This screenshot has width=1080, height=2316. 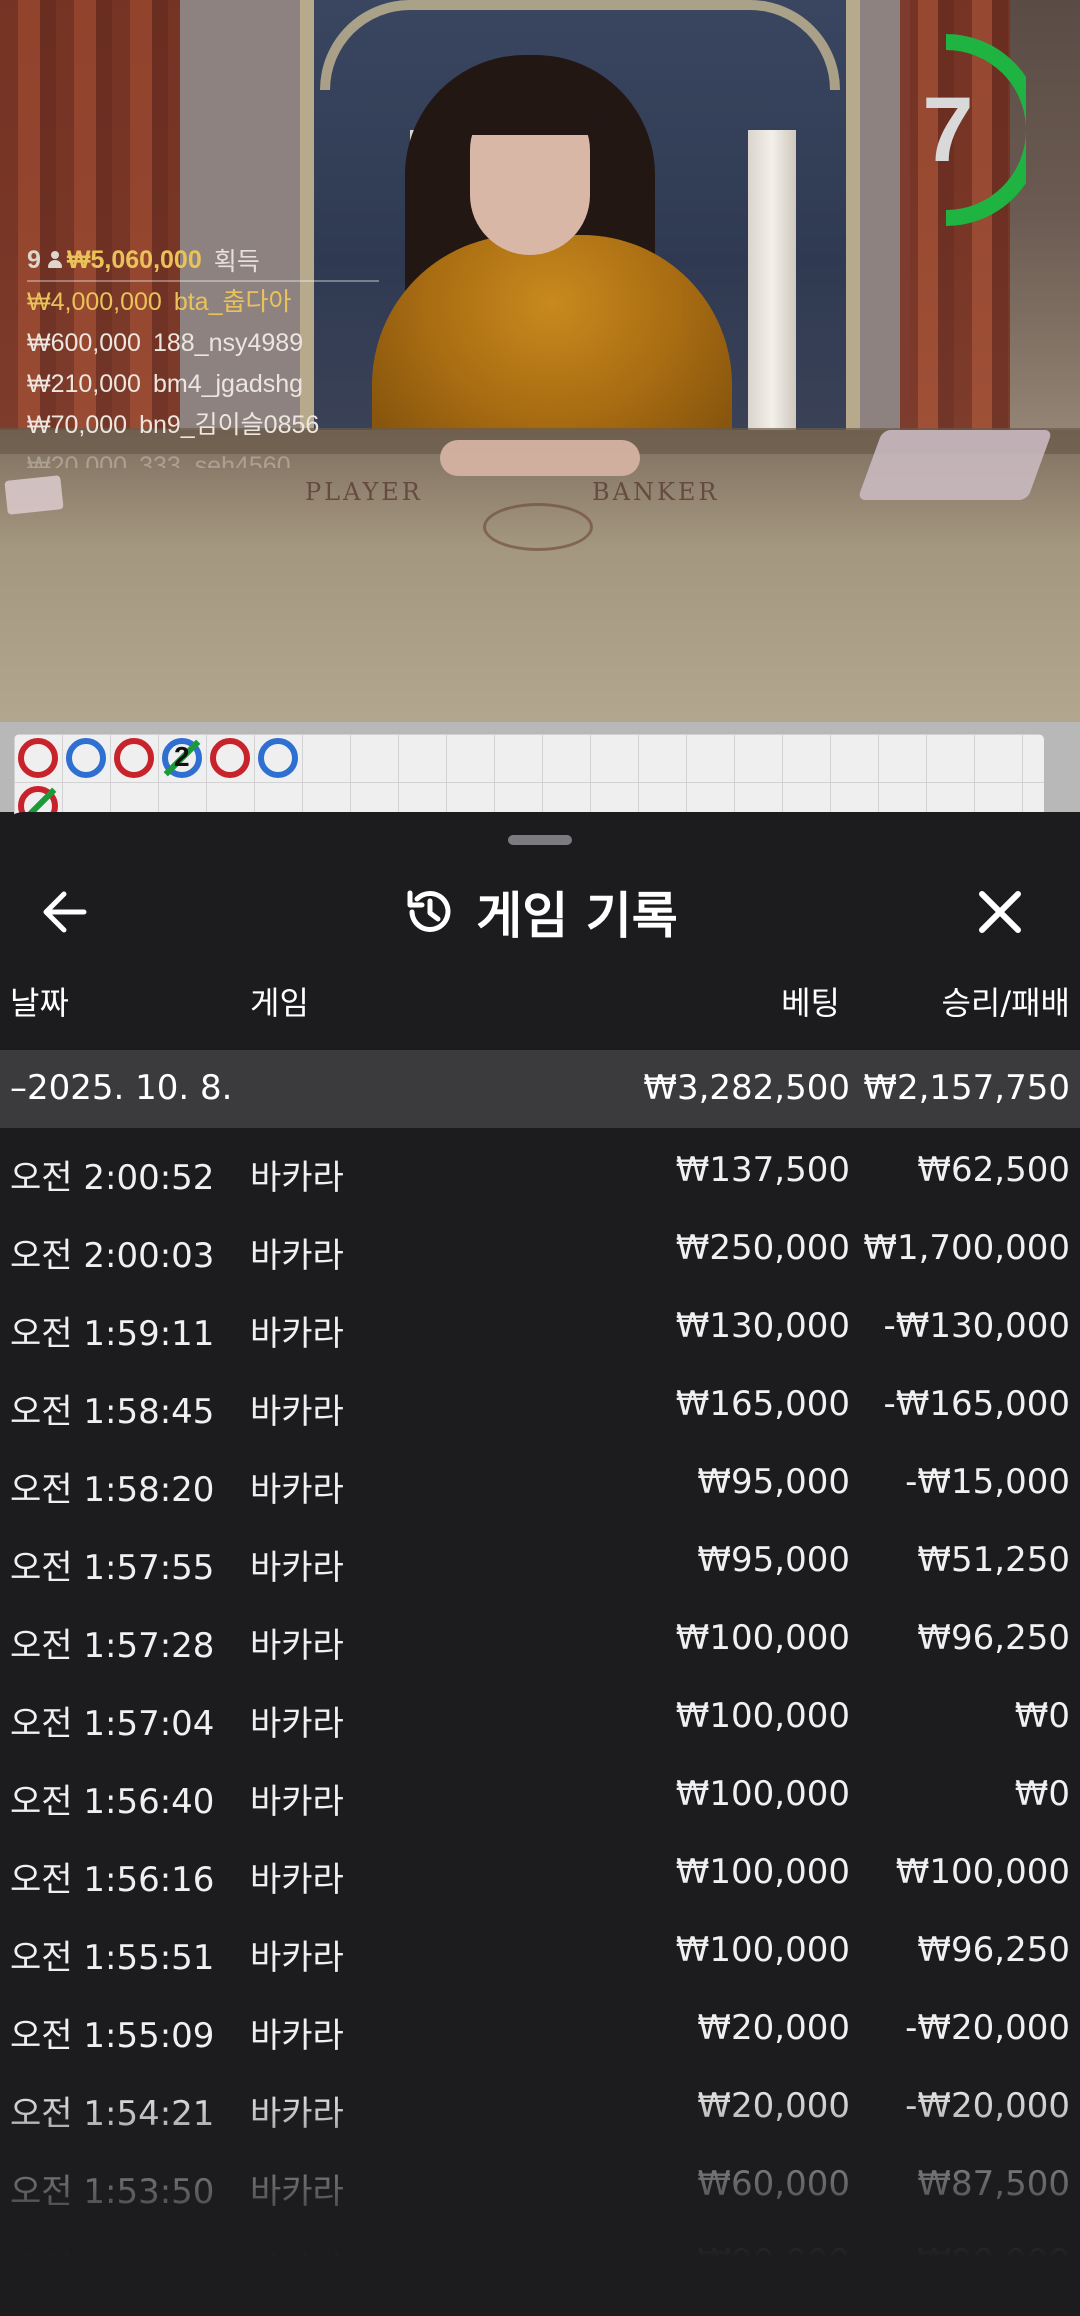 I want to click on row-time: 오전 2:00:03, so click(x=112, y=1256).